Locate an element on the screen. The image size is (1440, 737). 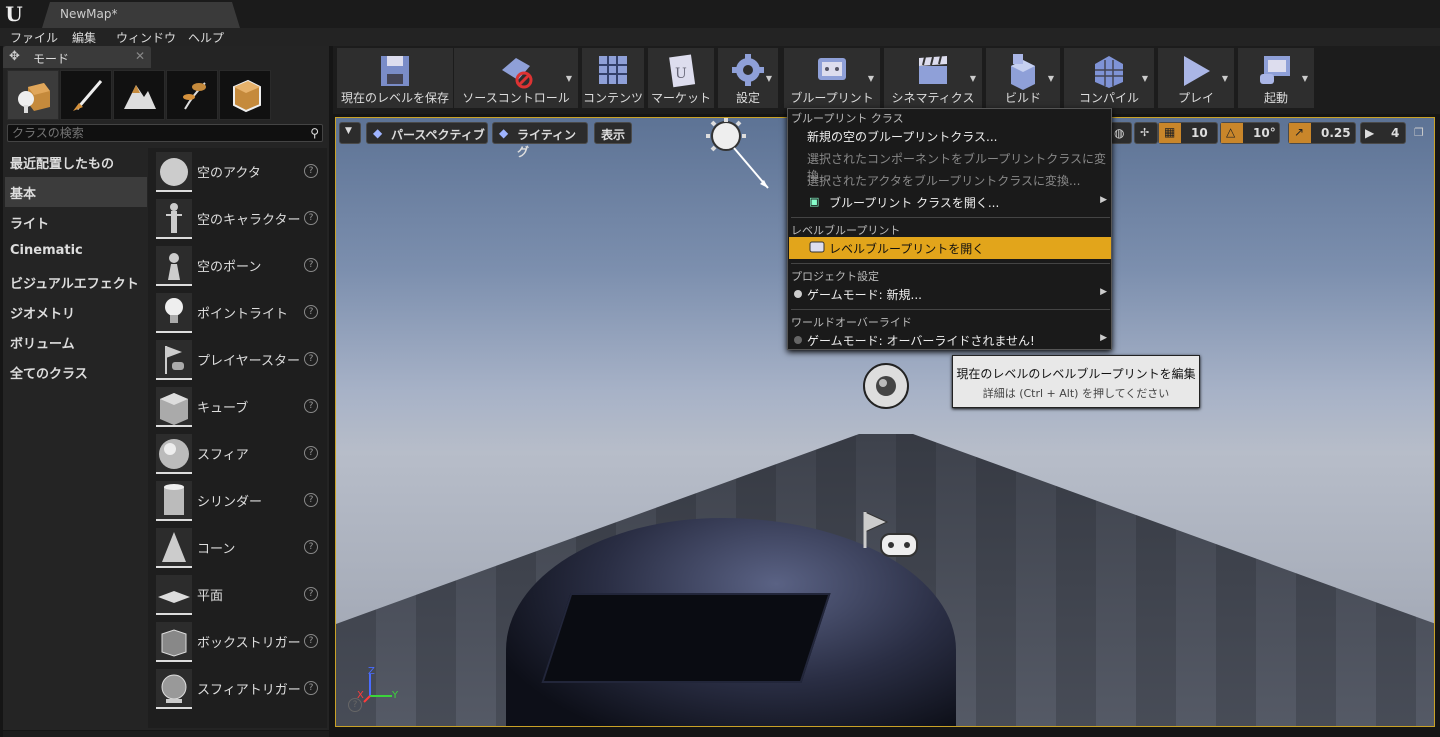
show-button: 表示 is located at coordinates (613, 133).